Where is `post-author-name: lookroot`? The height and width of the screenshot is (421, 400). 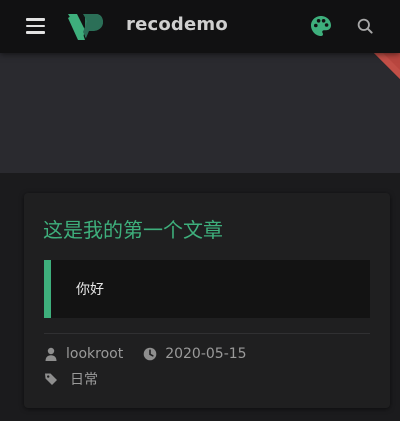
post-author-name: lookroot is located at coordinates (95, 354).